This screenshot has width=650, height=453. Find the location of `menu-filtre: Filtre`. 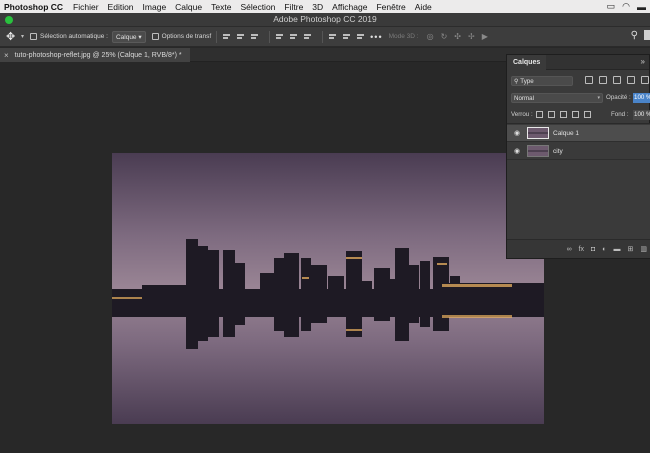

menu-filtre: Filtre is located at coordinates (293, 7).